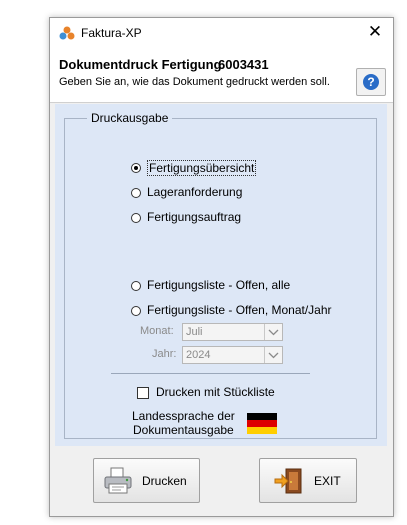 This screenshot has width=407, height=525. What do you see at coordinates (195, 192) in the screenshot?
I see `radio-label: Lageranforderung` at bounding box center [195, 192].